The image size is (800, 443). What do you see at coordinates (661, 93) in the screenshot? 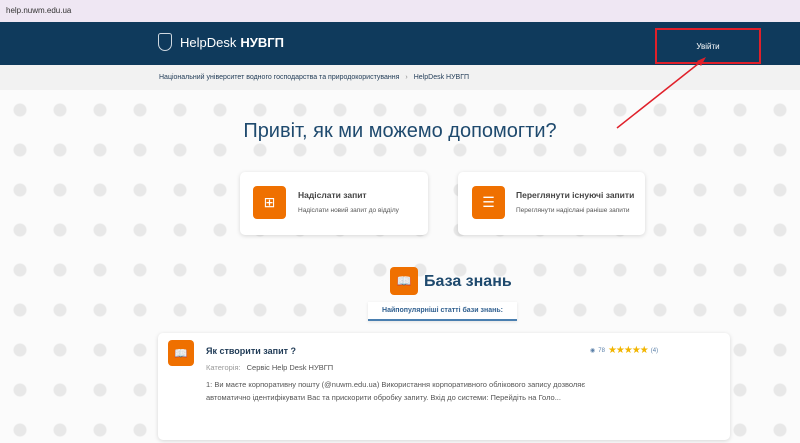
I see `annotation-arrow` at bounding box center [661, 93].